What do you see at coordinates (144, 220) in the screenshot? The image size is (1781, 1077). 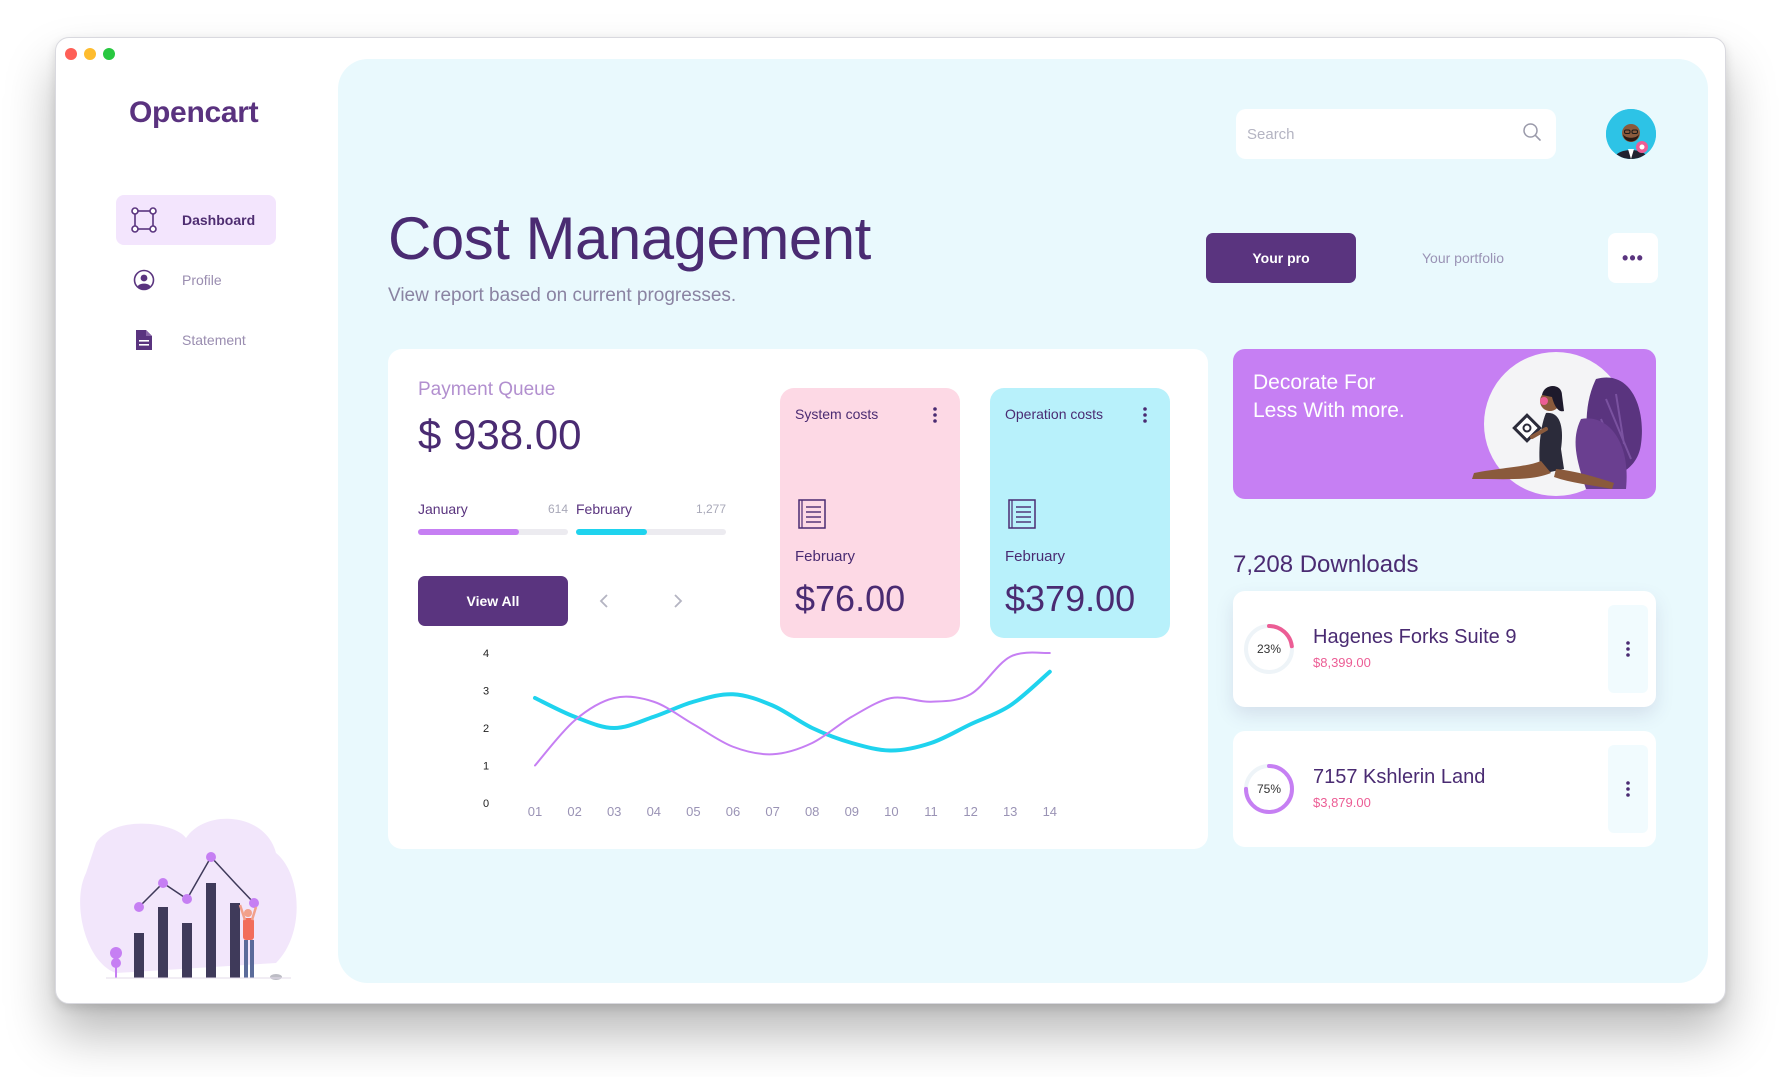 I see `dashboard-icon` at bounding box center [144, 220].